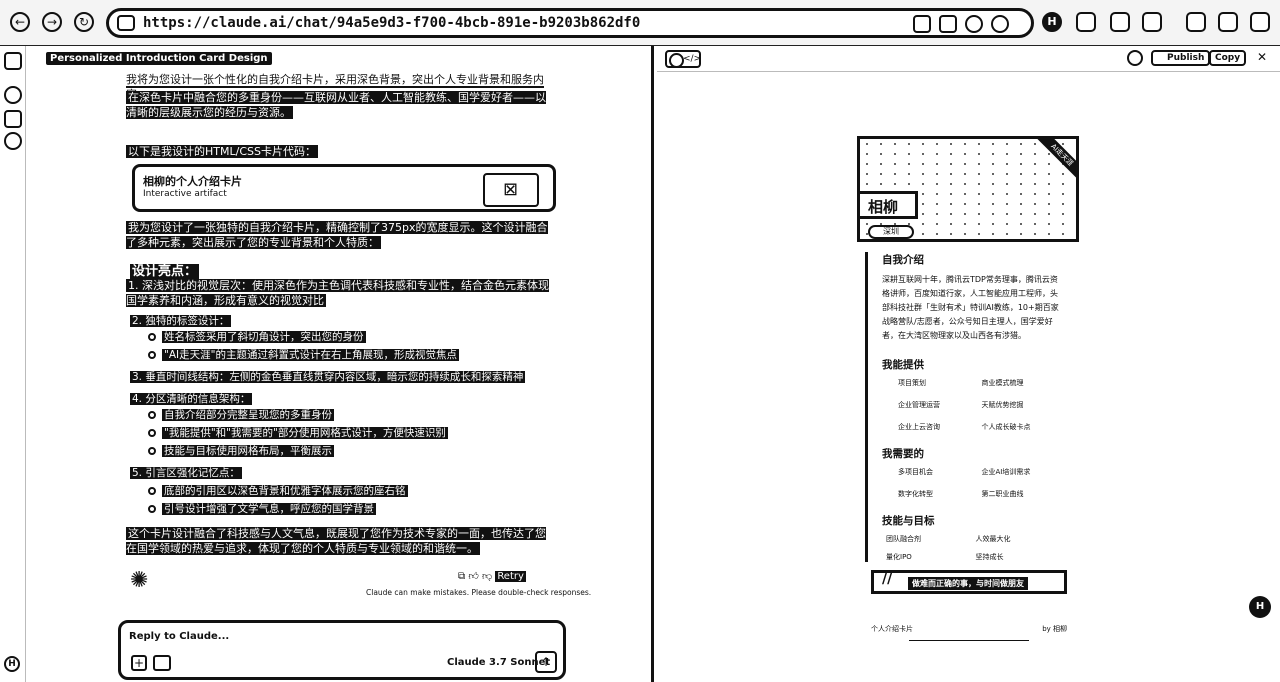 Image resolution: width=1280 pixels, height=682 pixels. What do you see at coordinates (328, 377) in the screenshot?
I see `list-item: 3. 垂直时间线结构：左侧的金色垂直线贯穿内容区域，暗示您的持续成长和探索精神` at bounding box center [328, 377].